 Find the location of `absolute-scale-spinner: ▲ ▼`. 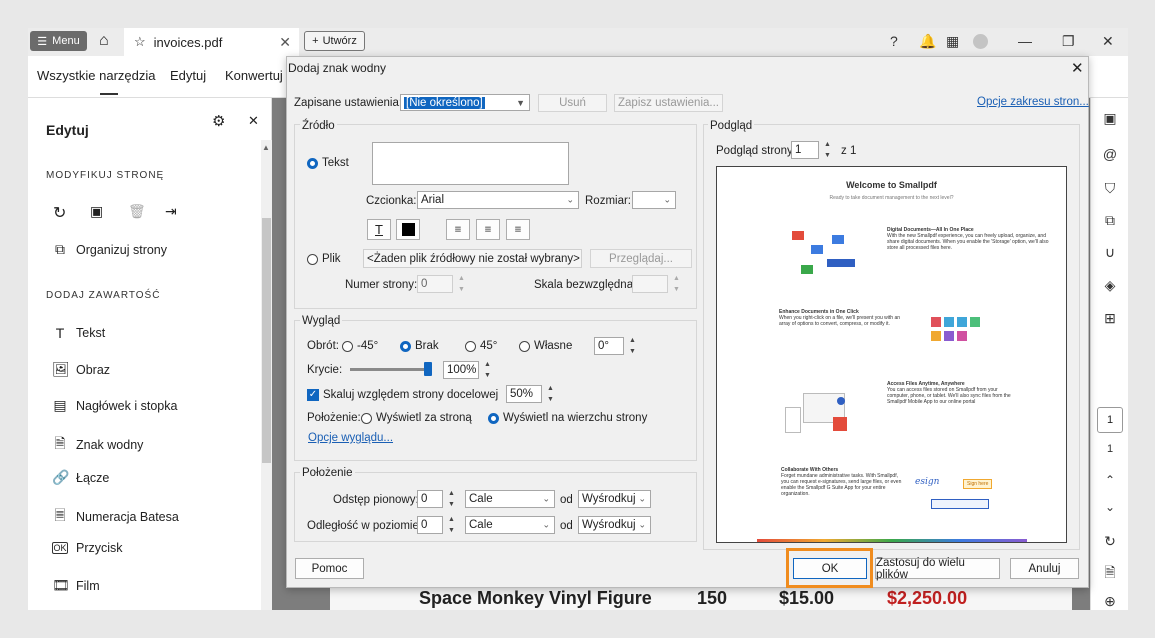

absolute-scale-spinner: ▲ ▼ is located at coordinates (676, 284).